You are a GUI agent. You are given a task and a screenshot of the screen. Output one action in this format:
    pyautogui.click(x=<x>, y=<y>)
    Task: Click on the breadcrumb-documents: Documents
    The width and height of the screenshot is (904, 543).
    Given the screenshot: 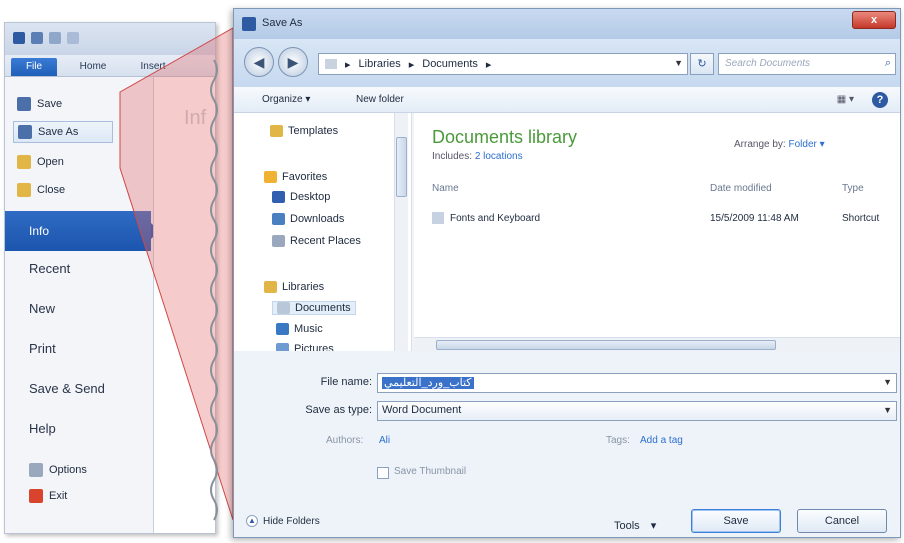 What is the action you would take?
    pyautogui.click(x=450, y=64)
    